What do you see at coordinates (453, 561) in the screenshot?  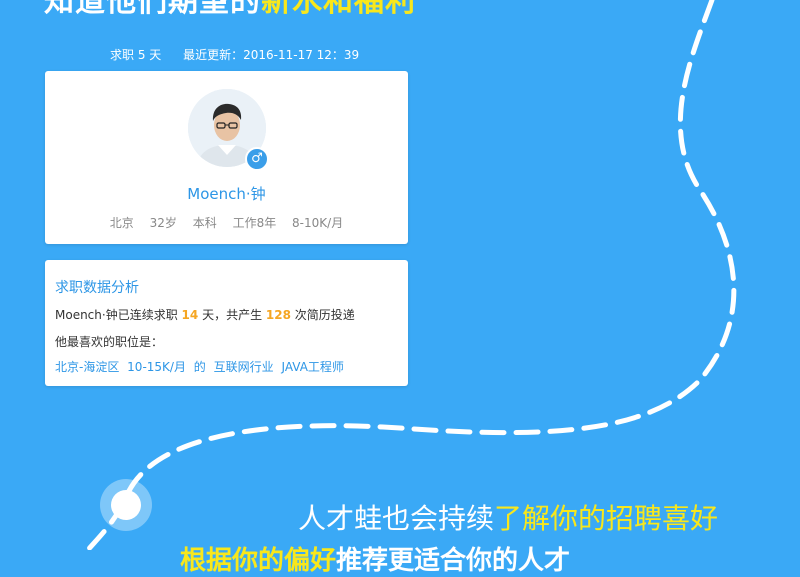 I see `bottom-second-white: 推荐更适合你的人才` at bounding box center [453, 561].